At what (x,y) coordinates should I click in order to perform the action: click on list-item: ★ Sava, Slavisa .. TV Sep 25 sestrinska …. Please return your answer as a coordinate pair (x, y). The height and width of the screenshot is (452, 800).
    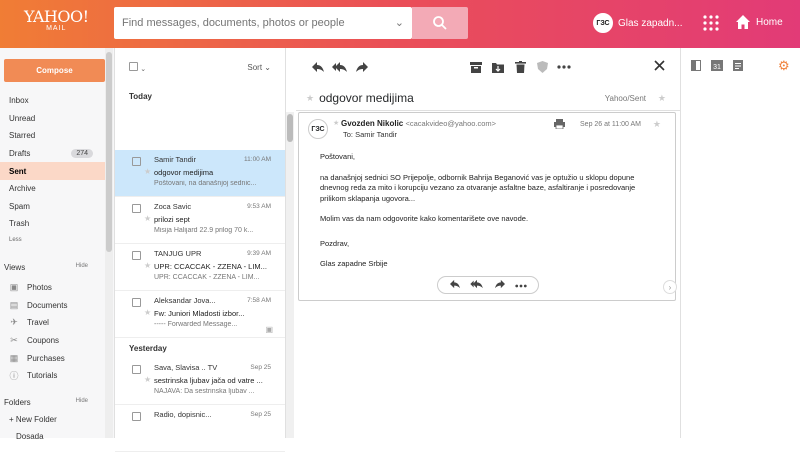
    Looking at the image, I should click on (200, 381).